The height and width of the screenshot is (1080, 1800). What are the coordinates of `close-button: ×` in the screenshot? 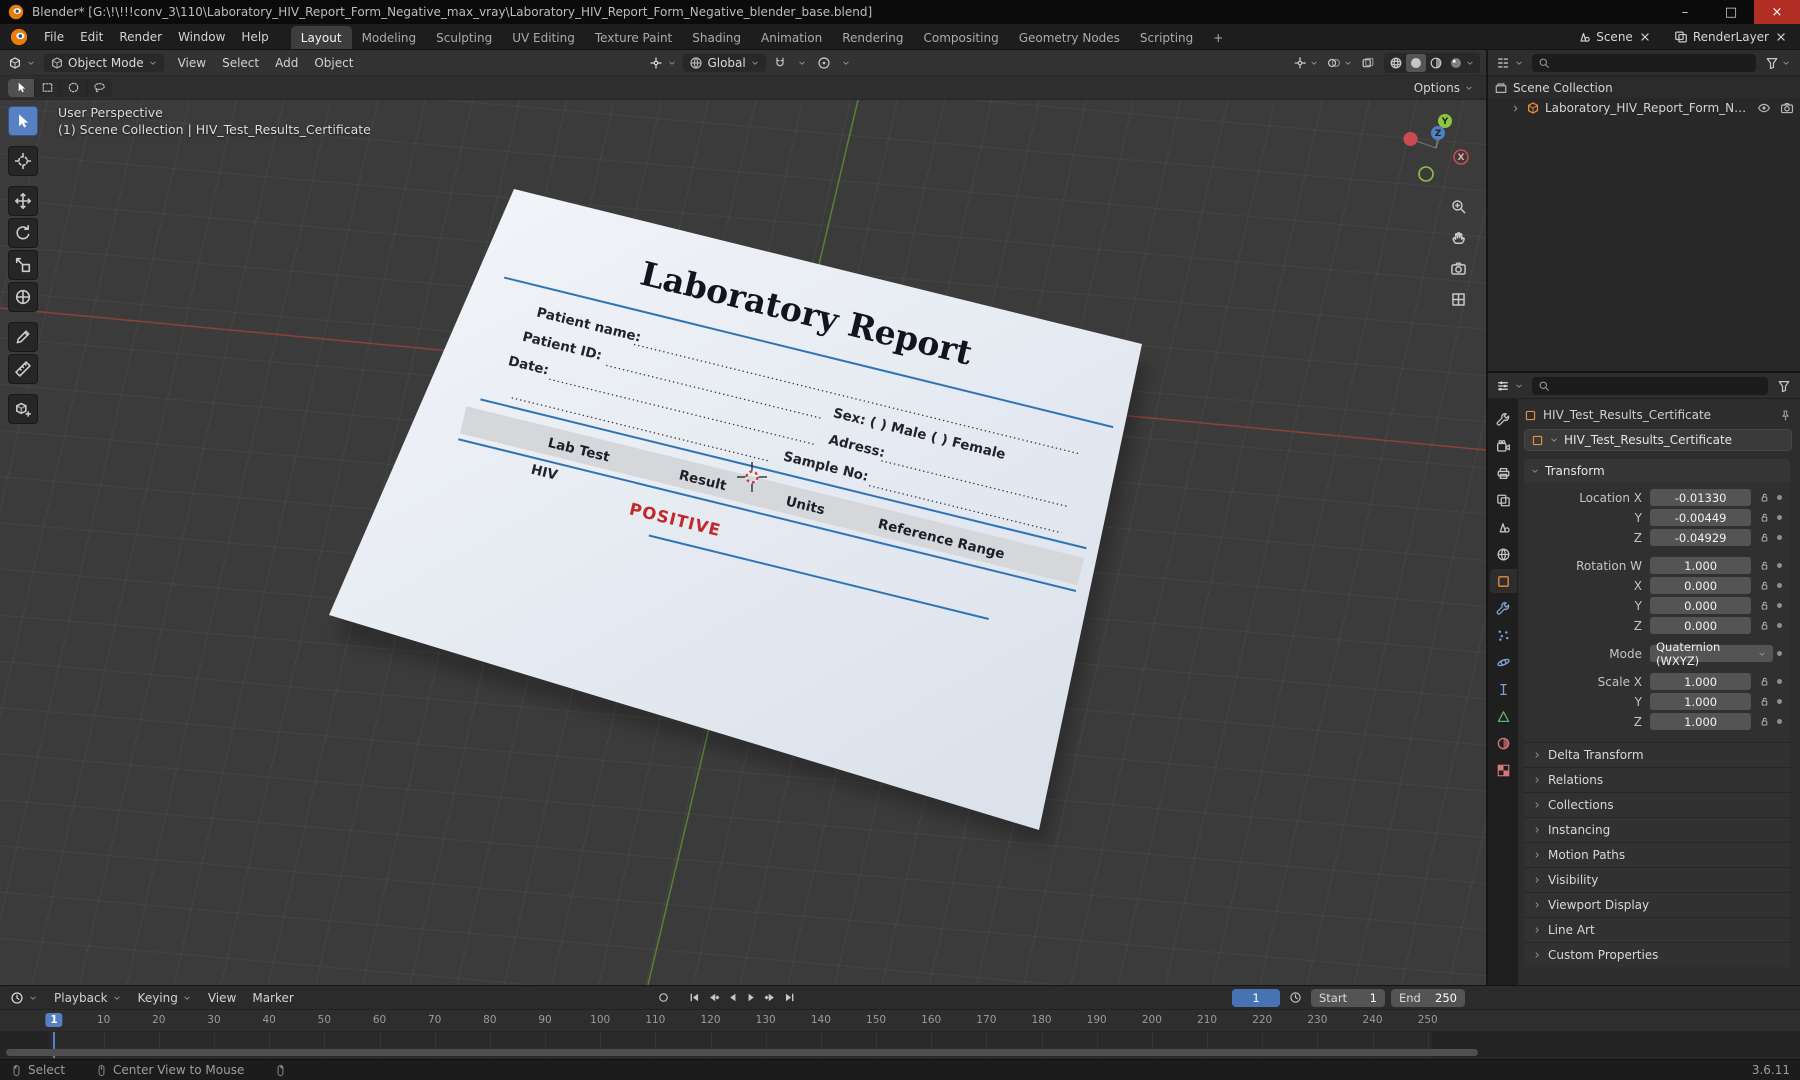 It's located at (1777, 12).